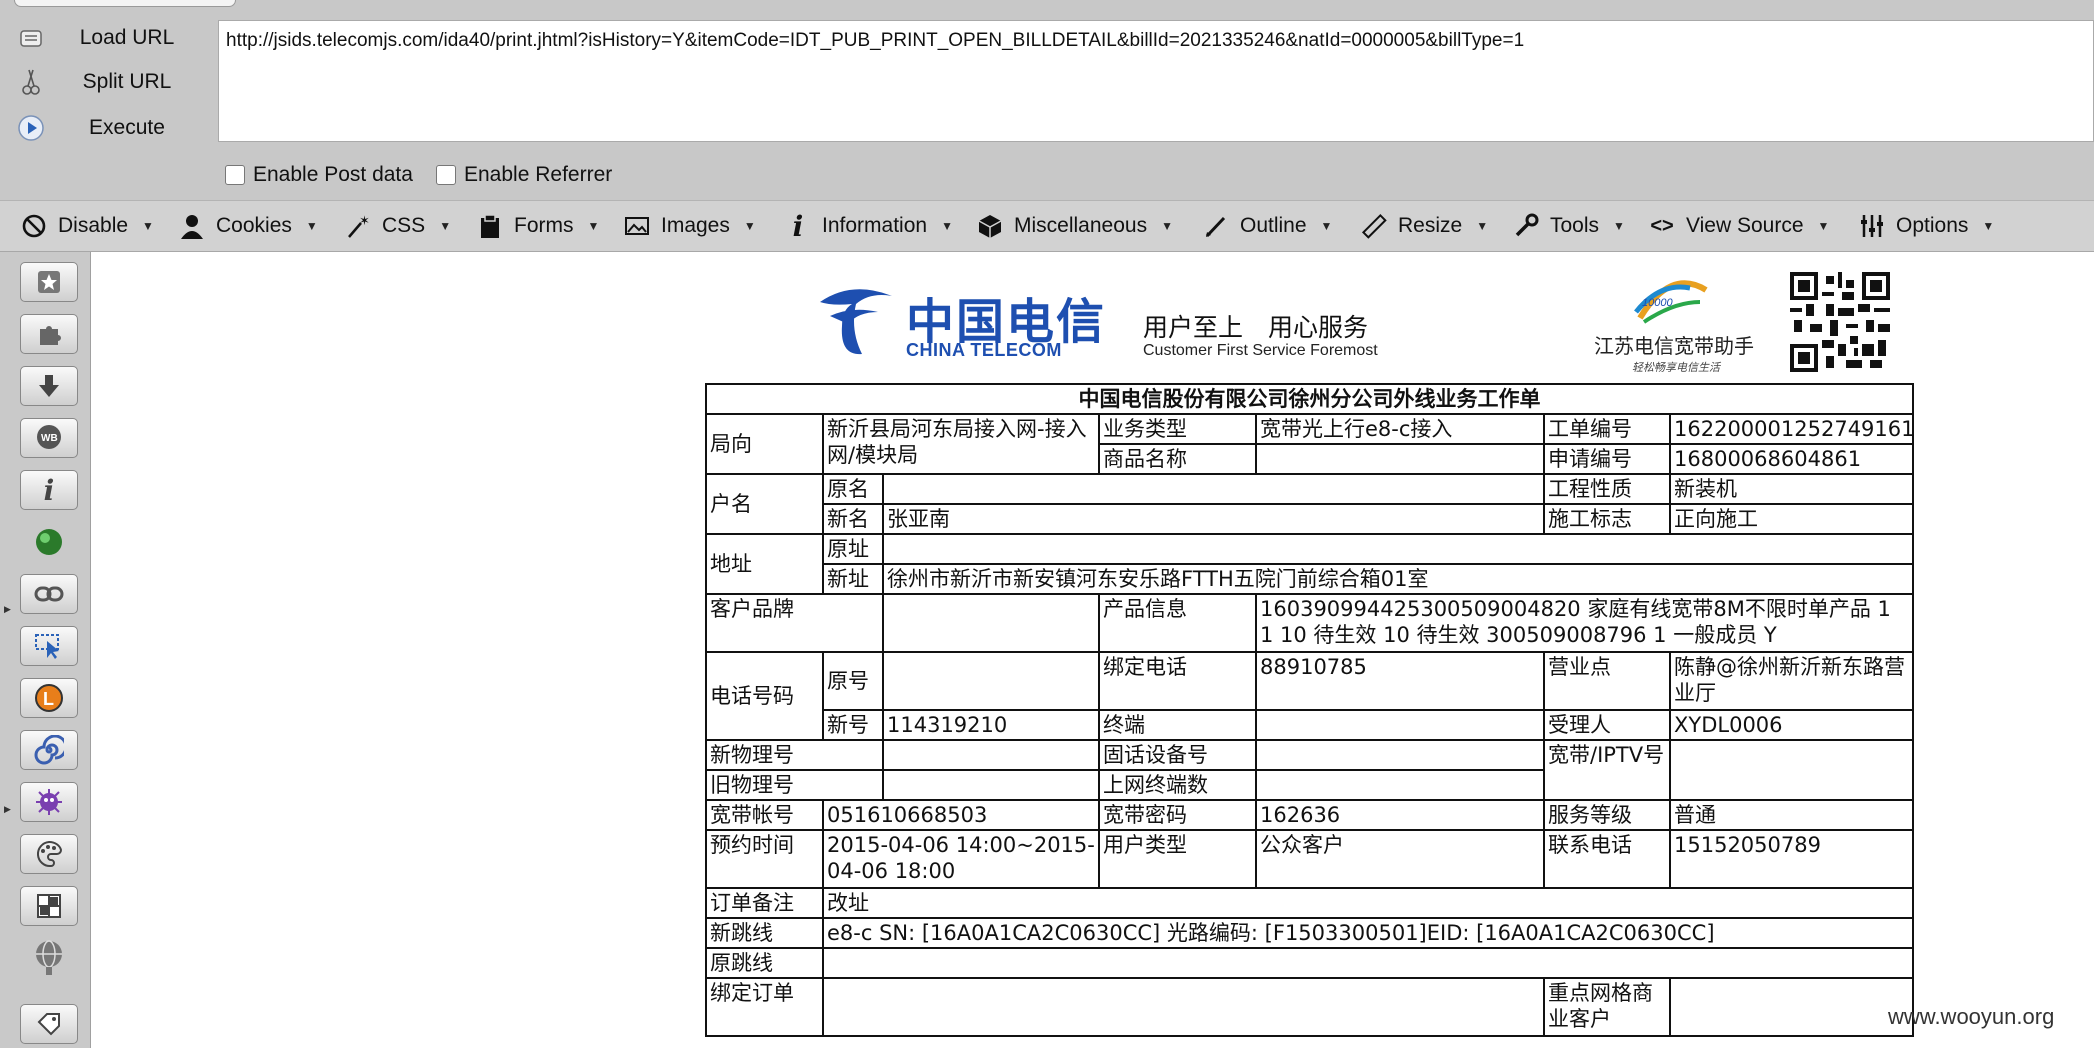 The height and width of the screenshot is (1048, 2094). What do you see at coordinates (1177, 785) in the screenshot?
I see `online-terms-label: 上网终端数` at bounding box center [1177, 785].